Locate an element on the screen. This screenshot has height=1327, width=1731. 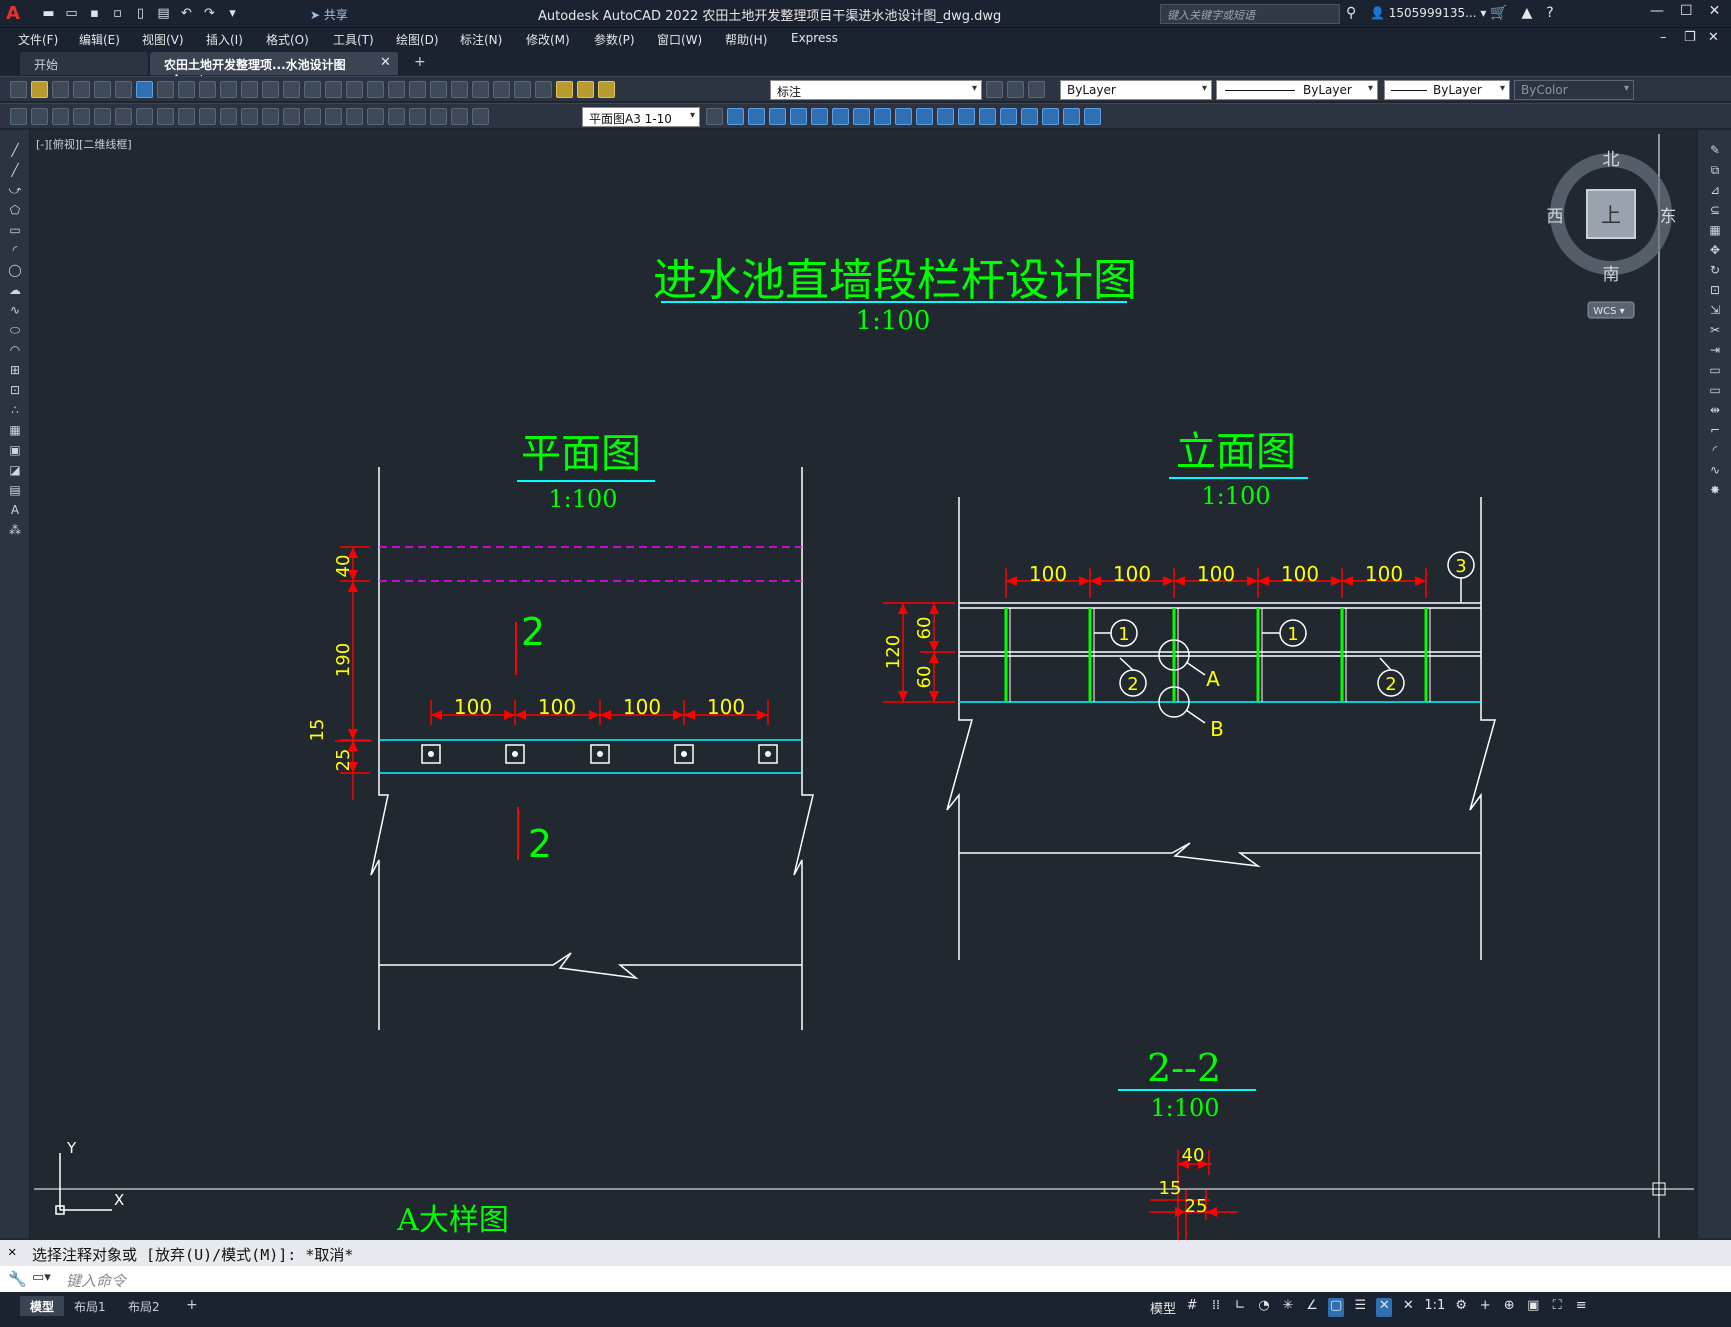
pan-icon is located at coordinates (312, 89).